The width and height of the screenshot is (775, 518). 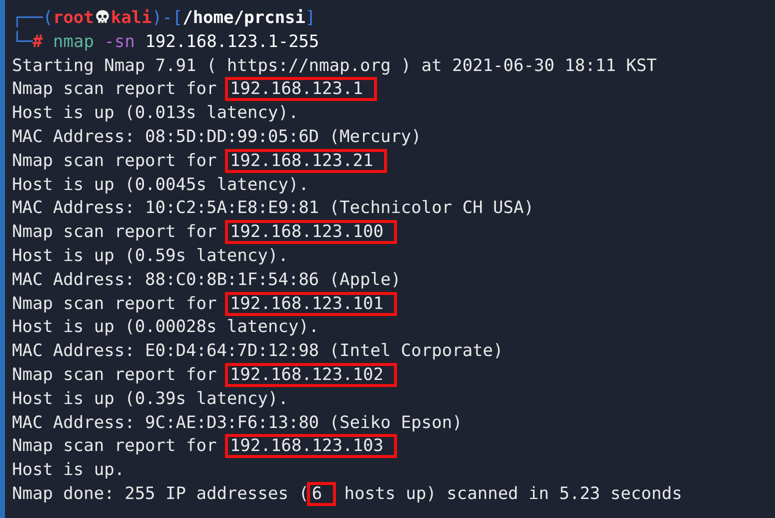 What do you see at coordinates (119, 42) in the screenshot?
I see `command-option: -sn` at bounding box center [119, 42].